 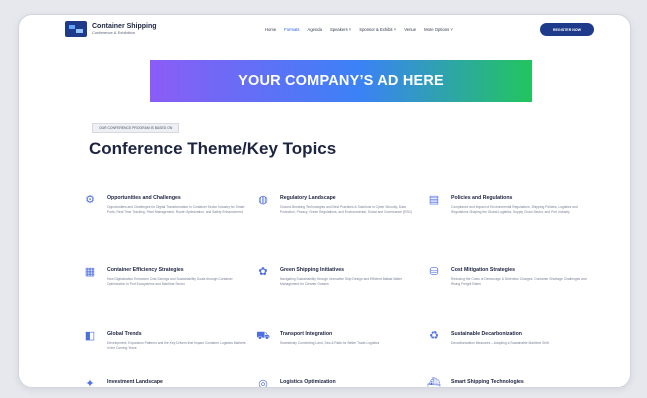 I want to click on leaf-icon: ✿, so click(x=263, y=272).